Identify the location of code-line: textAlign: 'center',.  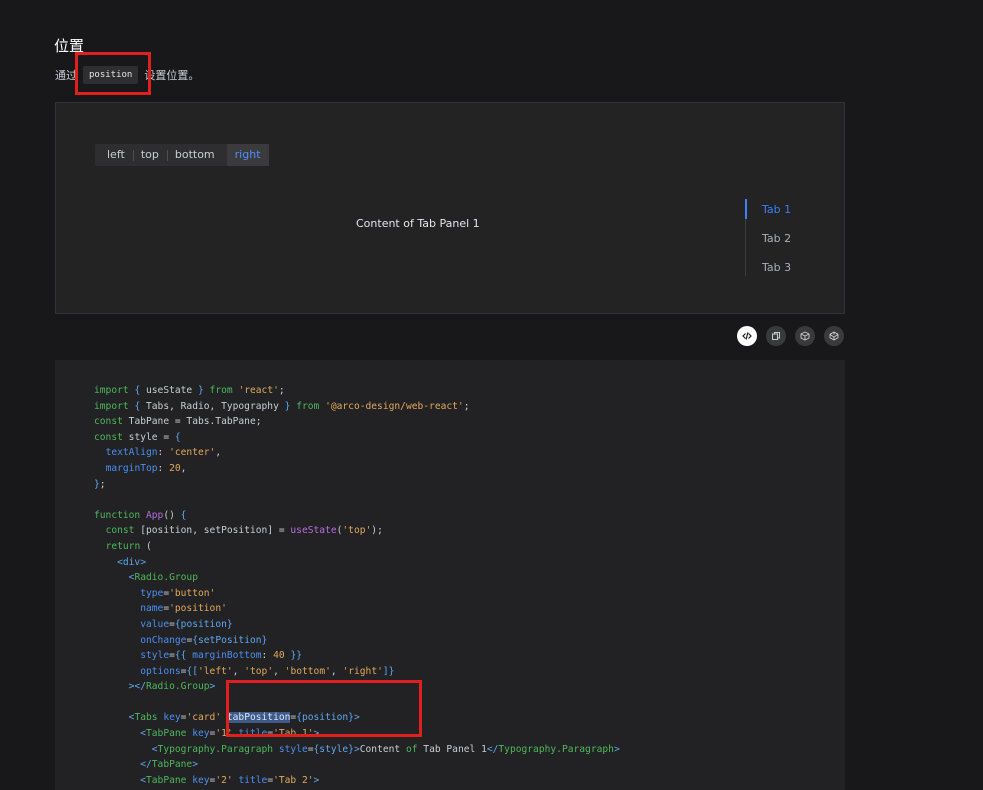
(163, 453).